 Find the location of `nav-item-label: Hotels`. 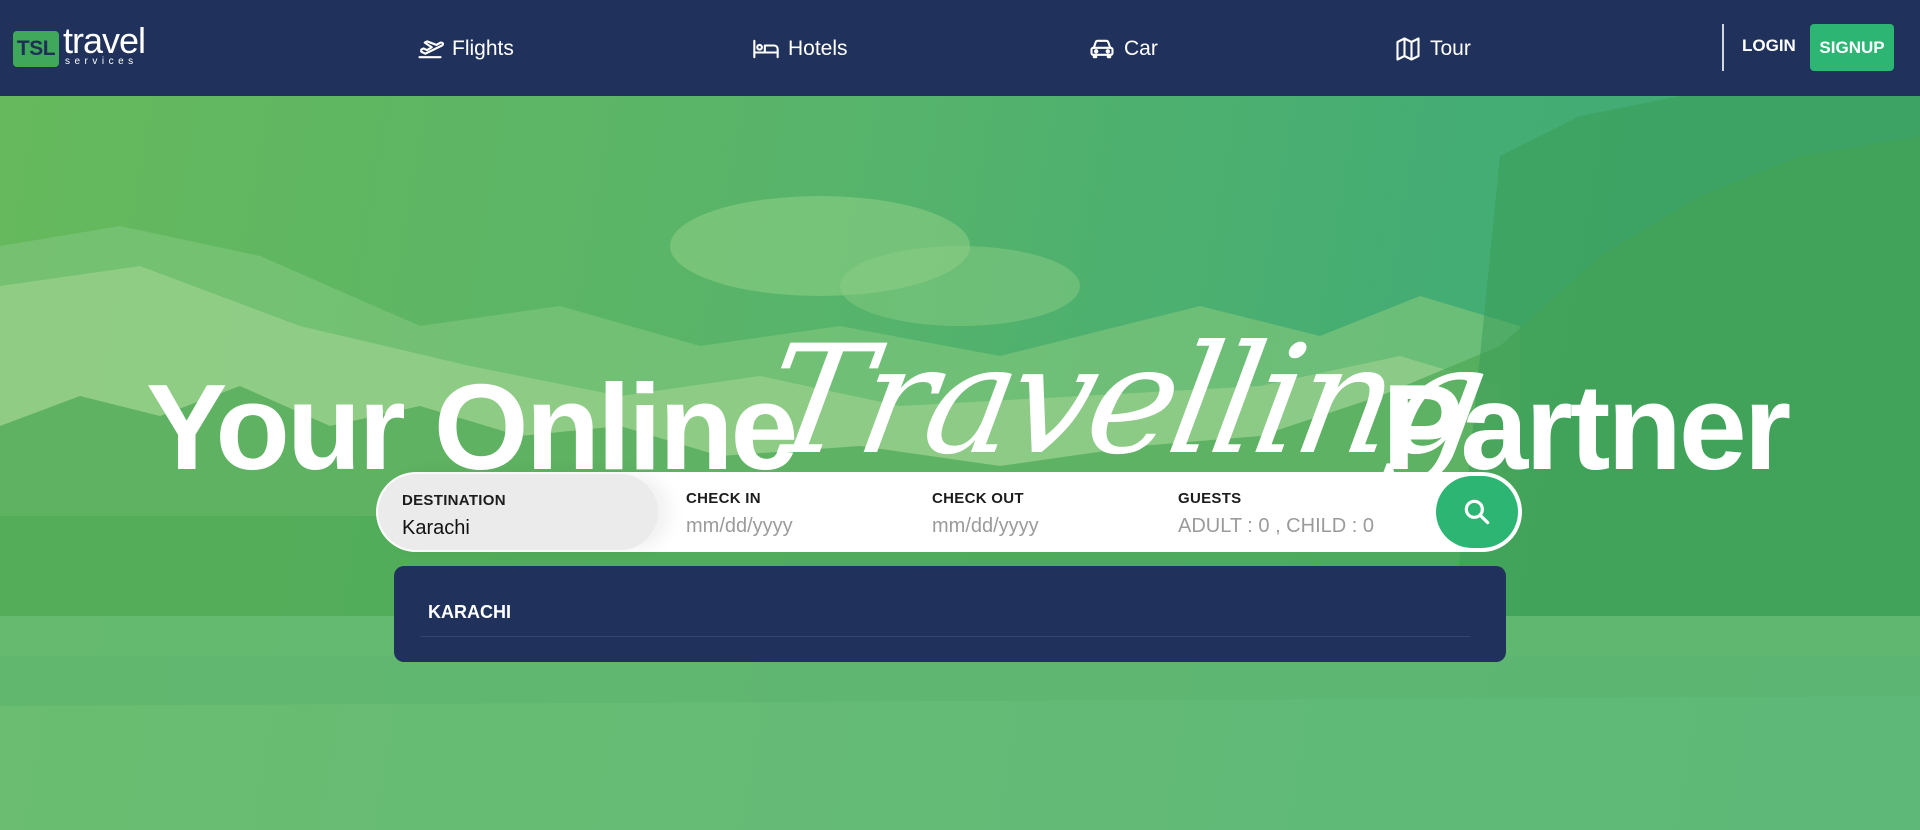

nav-item-label: Hotels is located at coordinates (818, 48).